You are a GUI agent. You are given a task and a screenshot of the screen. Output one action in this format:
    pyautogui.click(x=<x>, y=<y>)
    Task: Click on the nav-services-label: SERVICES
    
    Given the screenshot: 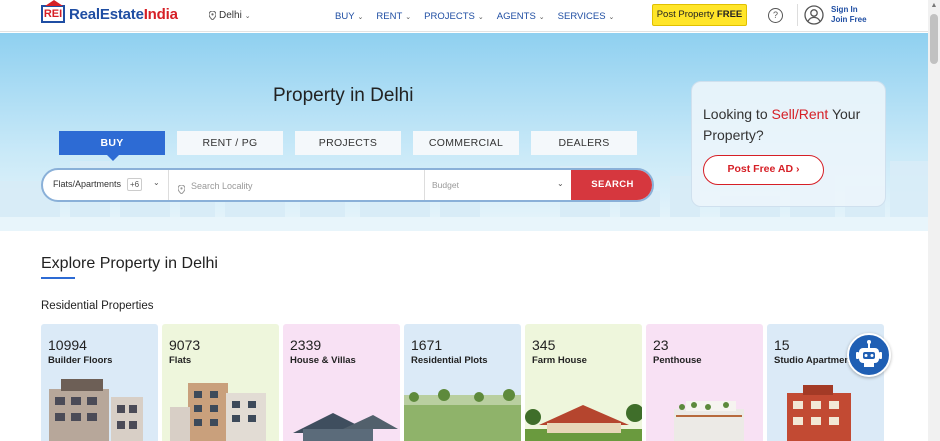 What is the action you would take?
    pyautogui.click(x=581, y=16)
    